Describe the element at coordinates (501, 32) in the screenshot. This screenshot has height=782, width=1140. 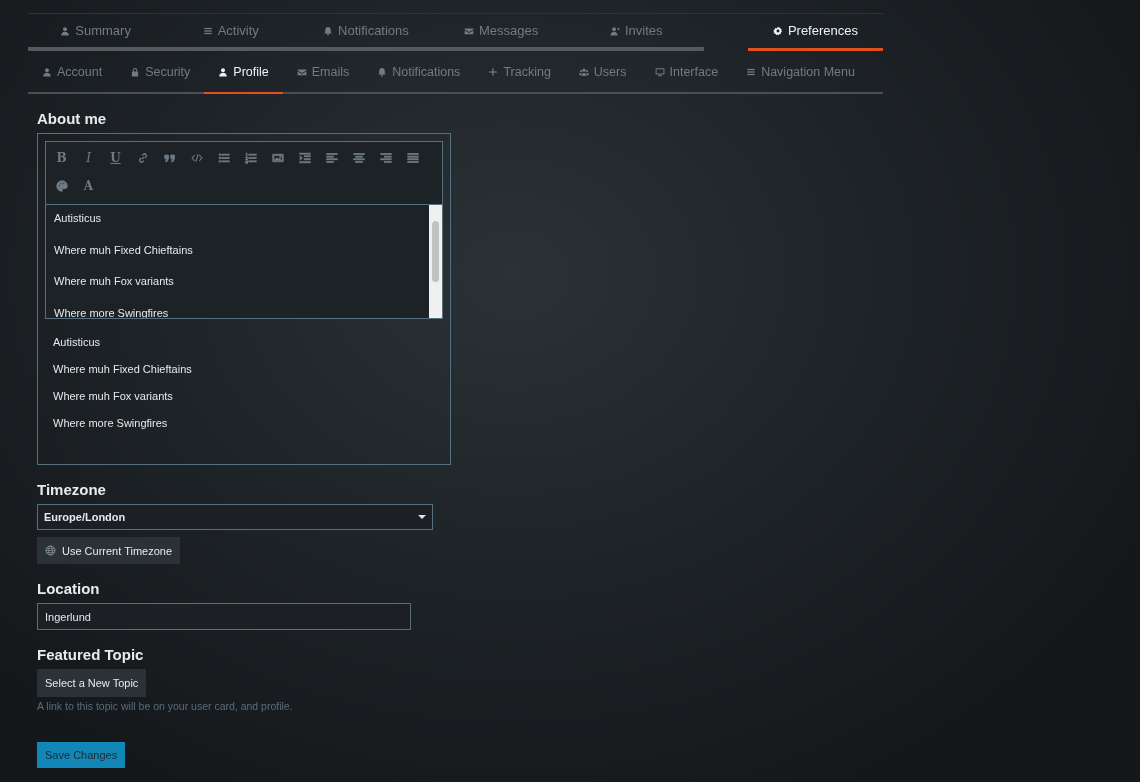
I see `nav-tab: Messages` at that location.